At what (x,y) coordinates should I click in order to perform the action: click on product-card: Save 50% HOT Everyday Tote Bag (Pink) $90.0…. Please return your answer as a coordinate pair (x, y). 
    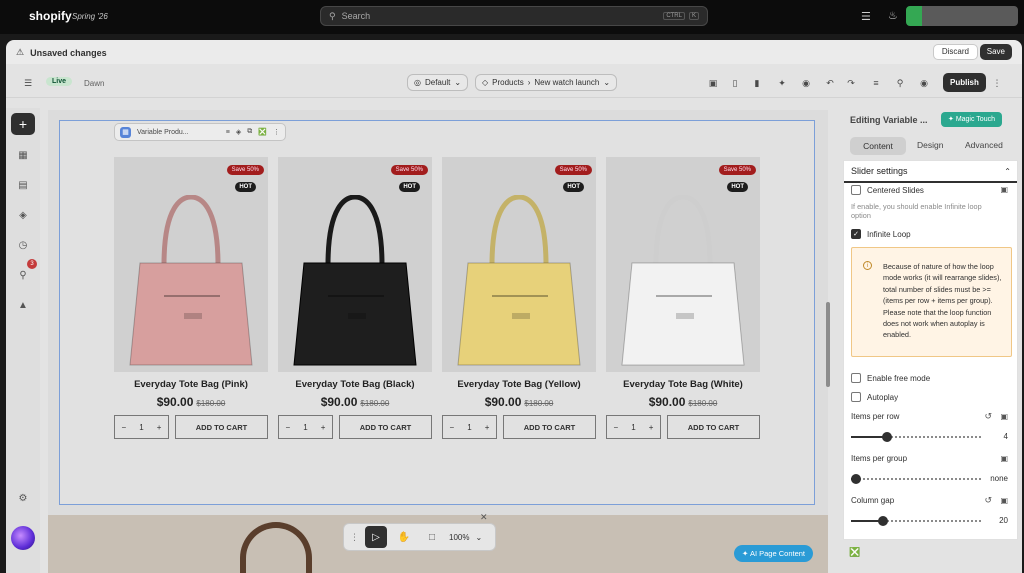
    Looking at the image, I should click on (191, 298).